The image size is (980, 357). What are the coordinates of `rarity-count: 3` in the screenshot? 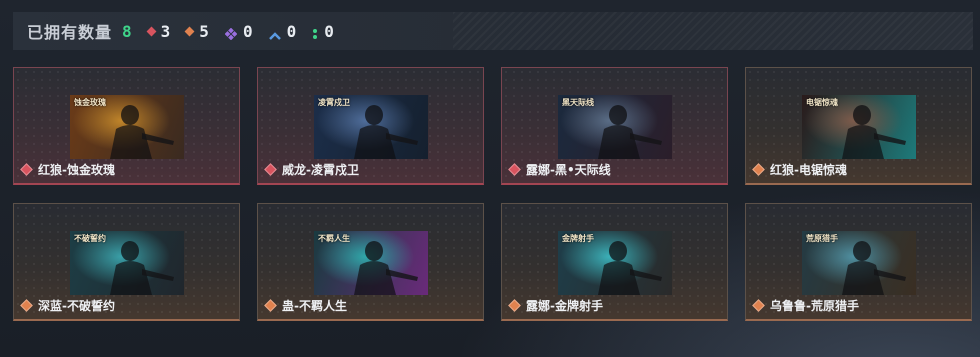 It's located at (165, 31).